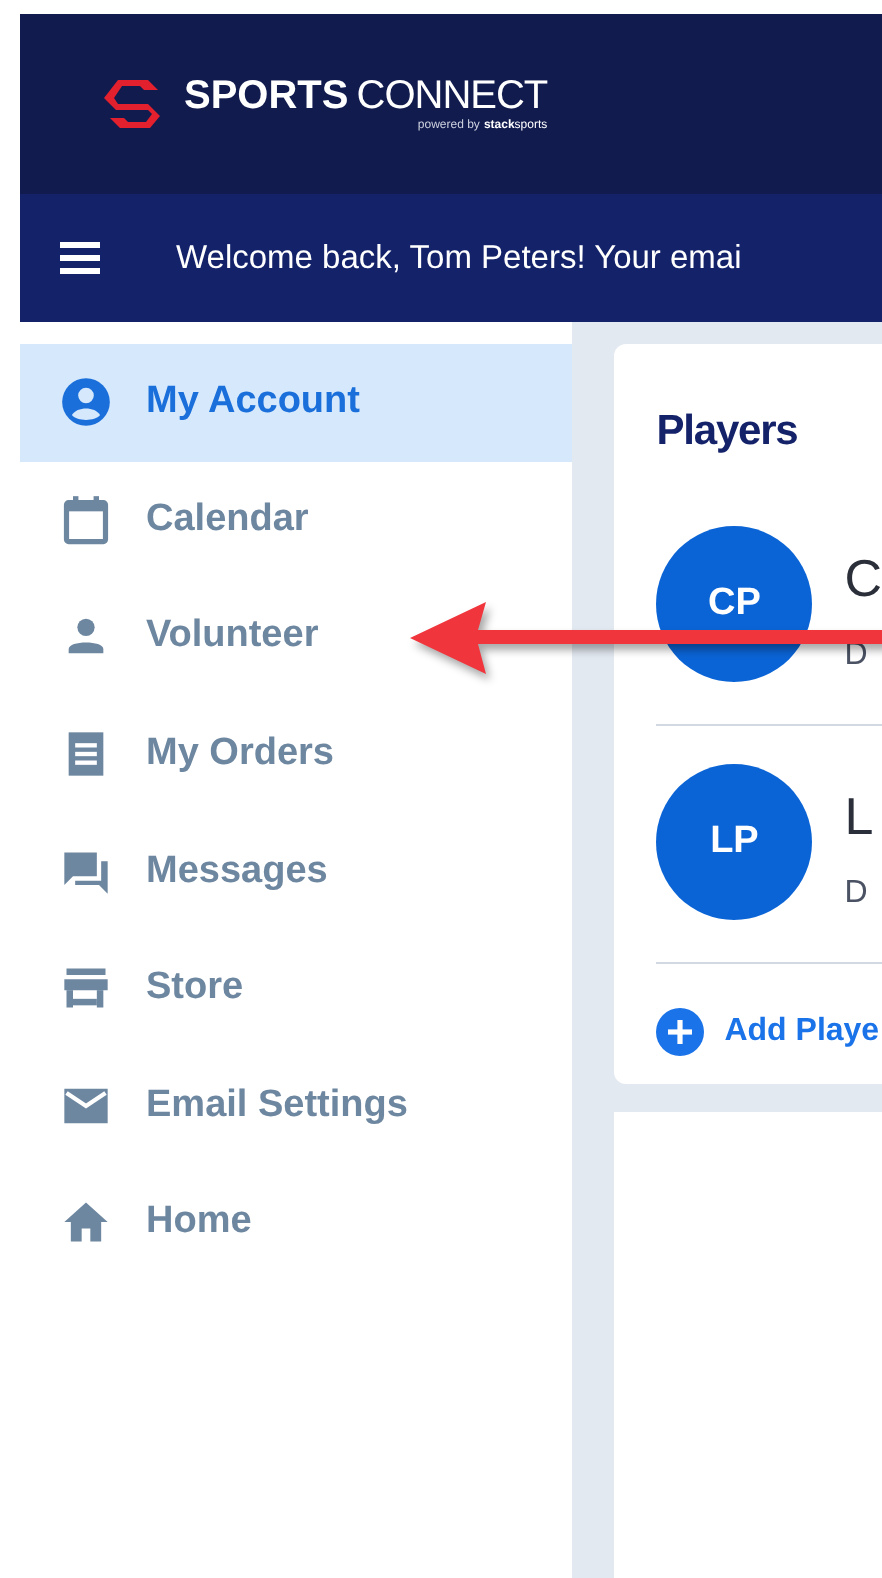  I want to click on brand-name-suffix: CONNECT, so click(452, 96).